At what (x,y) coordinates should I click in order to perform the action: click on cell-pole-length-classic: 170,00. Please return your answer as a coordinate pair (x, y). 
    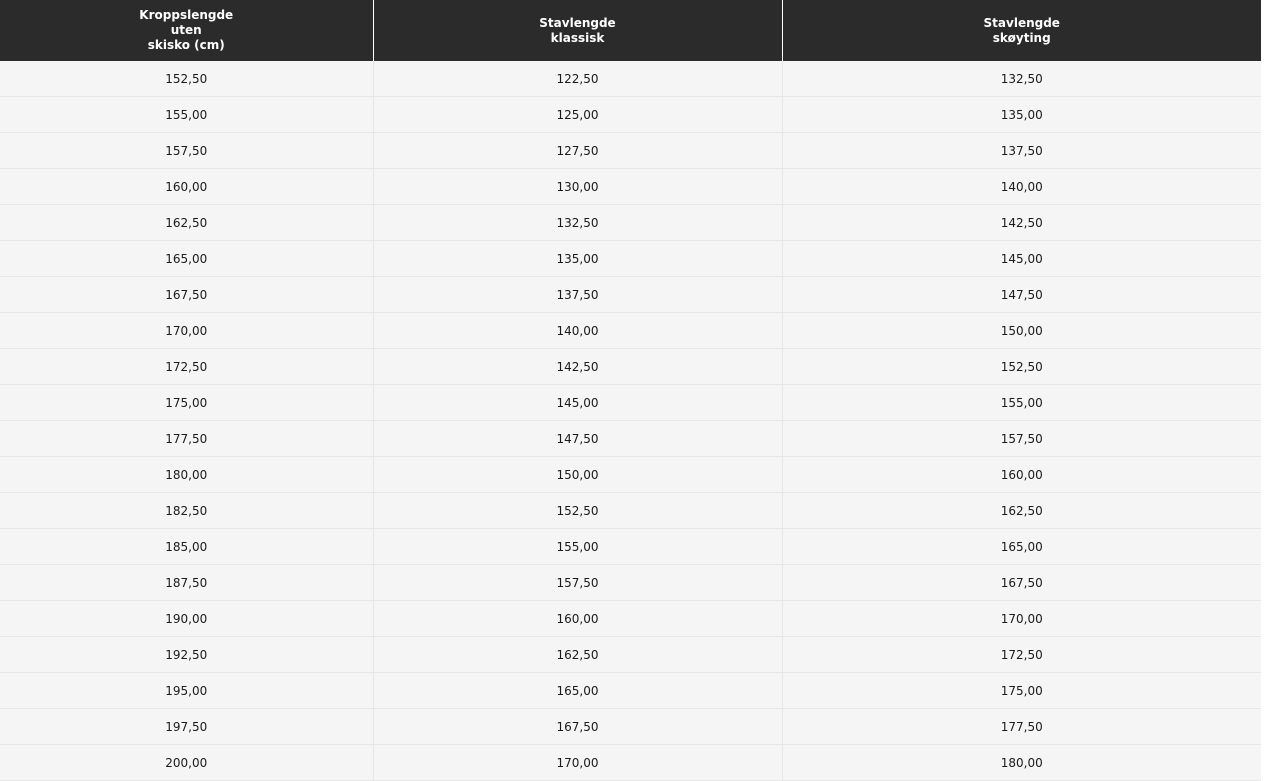
    Looking at the image, I should click on (577, 762).